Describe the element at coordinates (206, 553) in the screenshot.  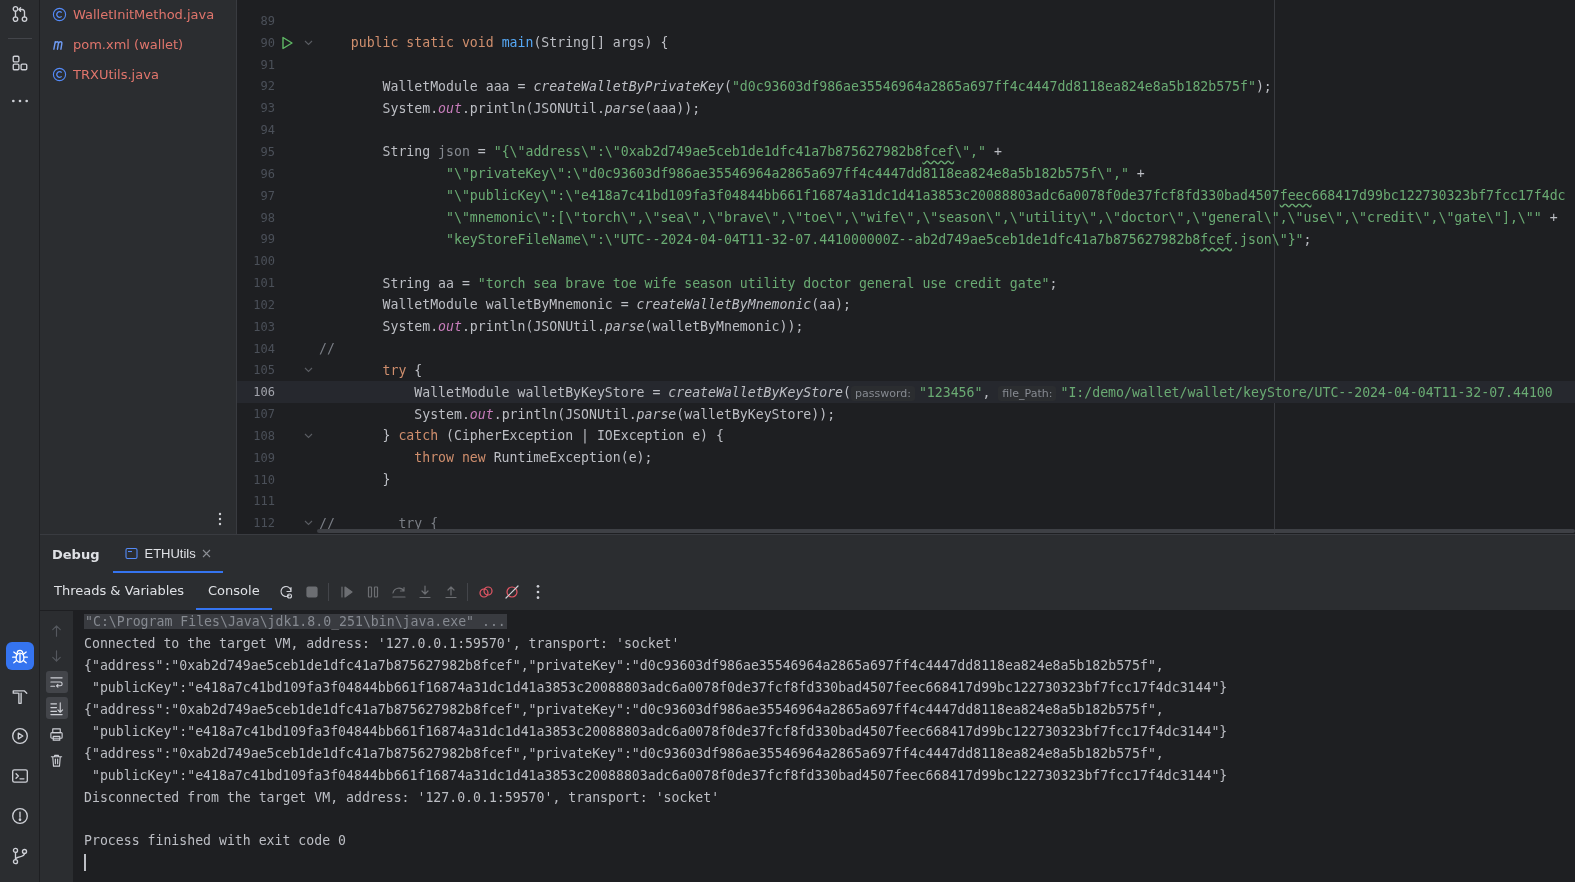
I see `close-icon` at that location.